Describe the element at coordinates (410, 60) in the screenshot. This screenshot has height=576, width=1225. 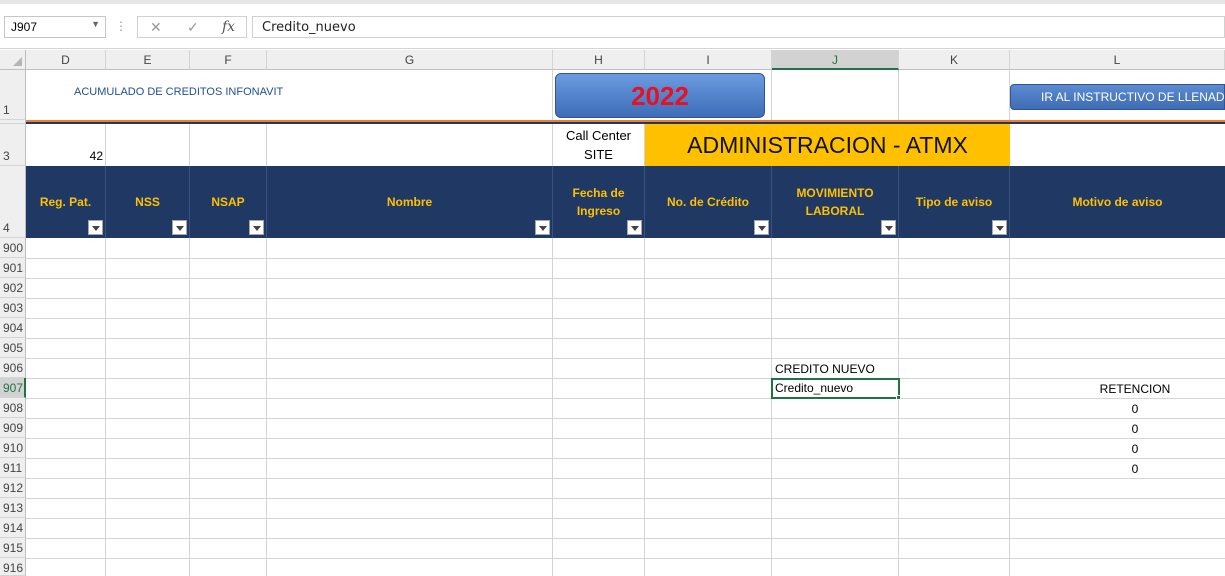
I see `column-header-g: G` at that location.